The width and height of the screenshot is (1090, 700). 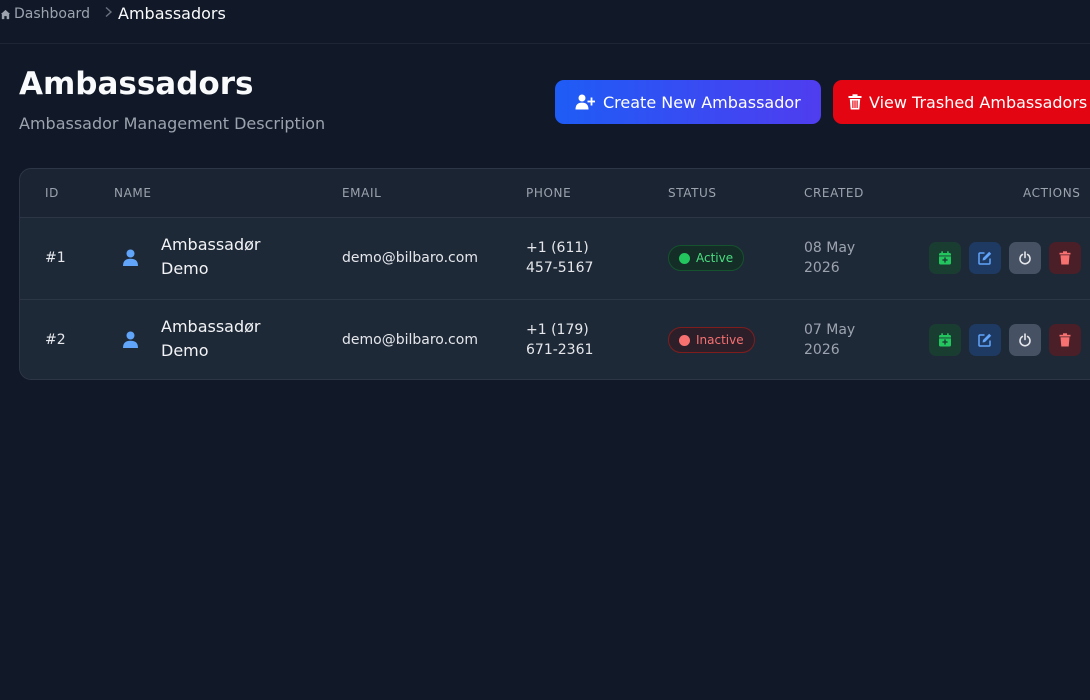 I want to click on column-header-status: STATUS, so click(x=692, y=193).